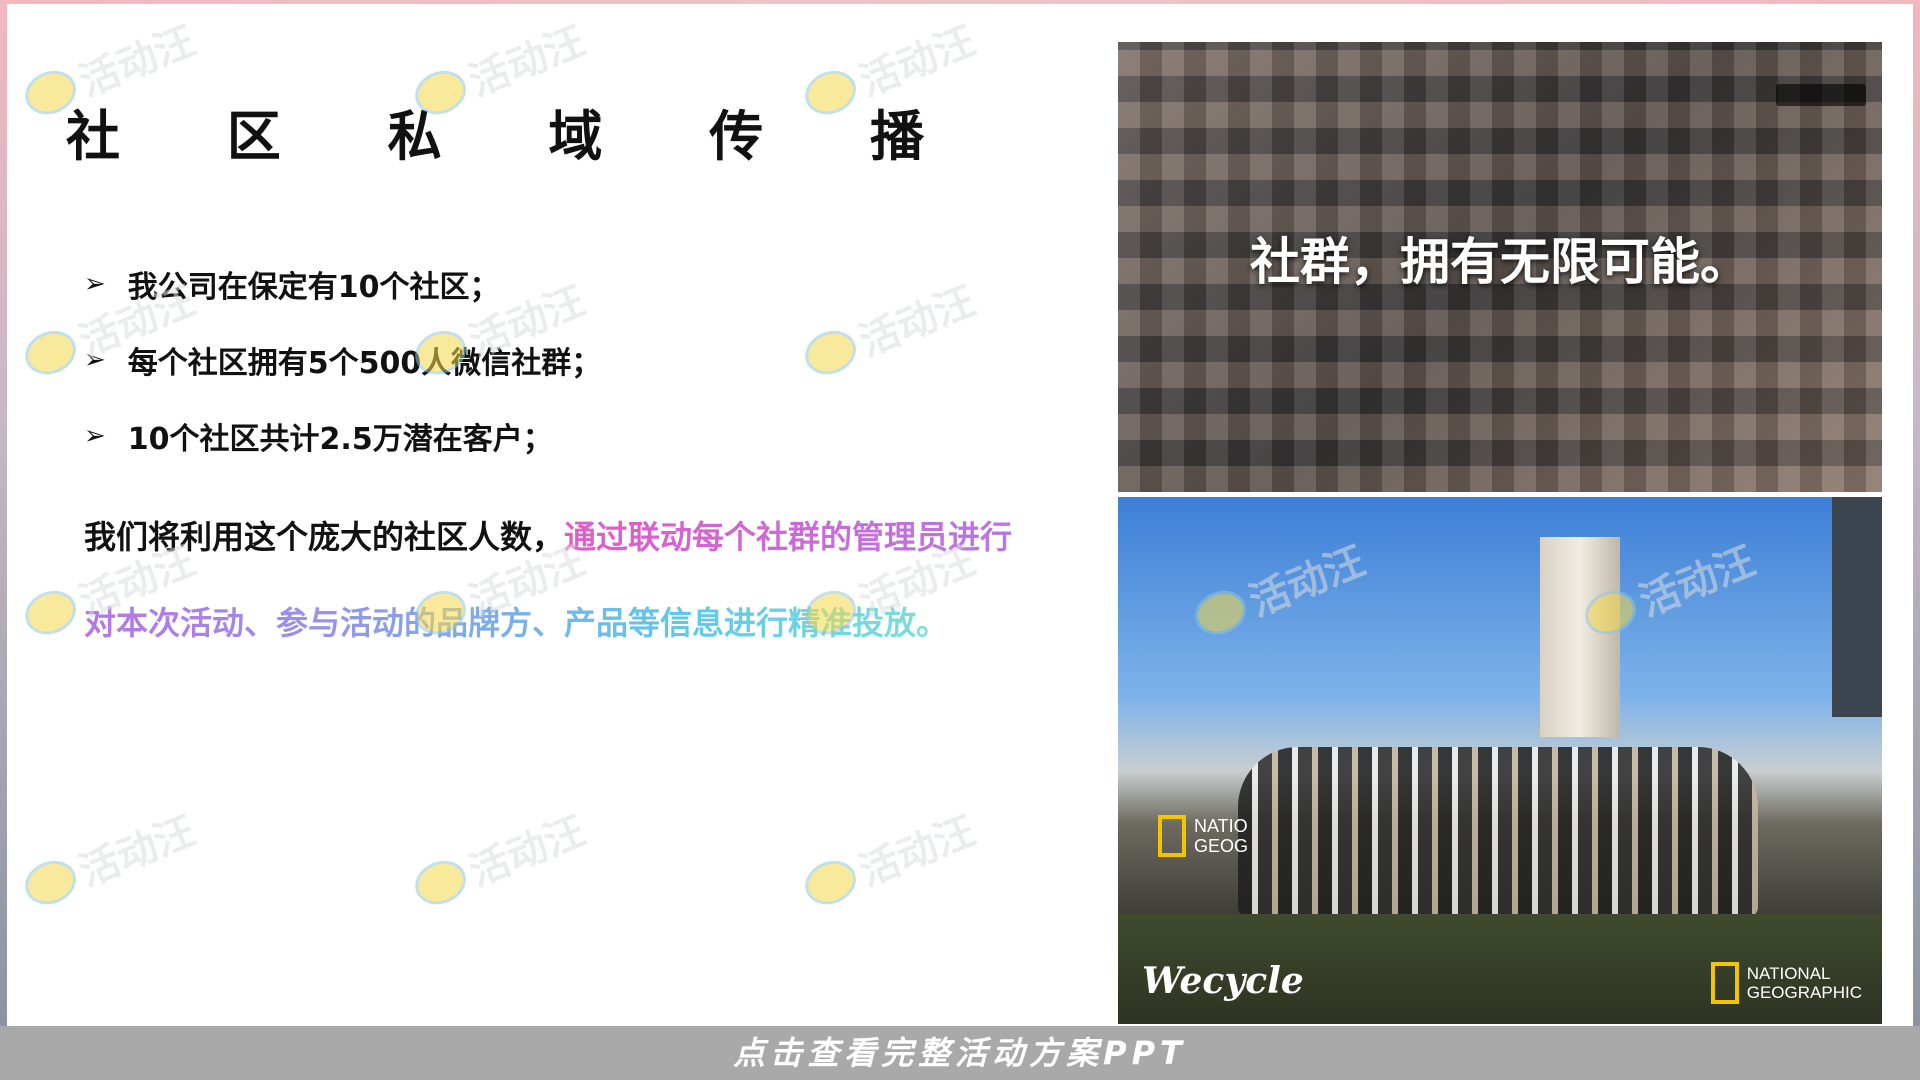  Describe the element at coordinates (1786, 983) in the screenshot. I see `national-geographic-logo: NATIONAL GEOGRAPHIC` at that location.